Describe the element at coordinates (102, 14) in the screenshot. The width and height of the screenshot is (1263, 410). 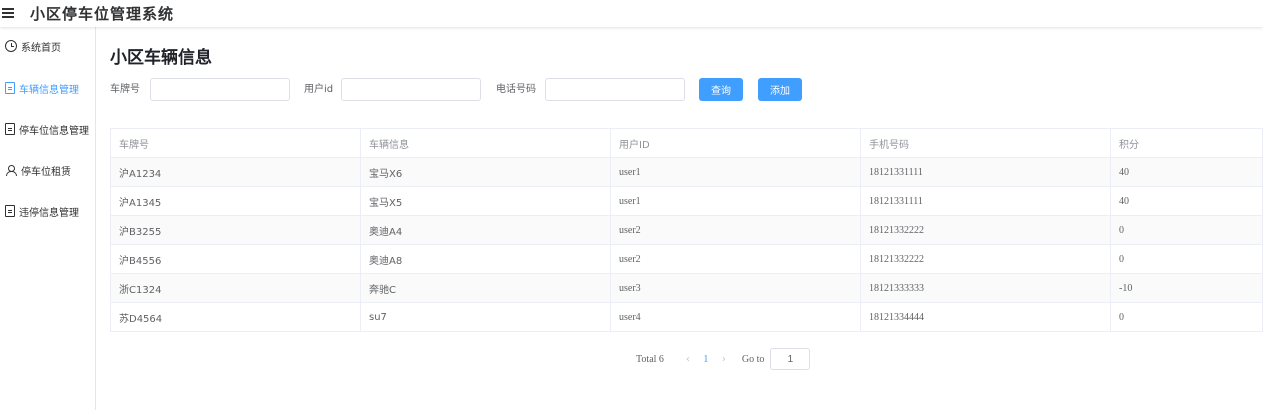
I see `app-title: 小区停车位管理系统` at that location.